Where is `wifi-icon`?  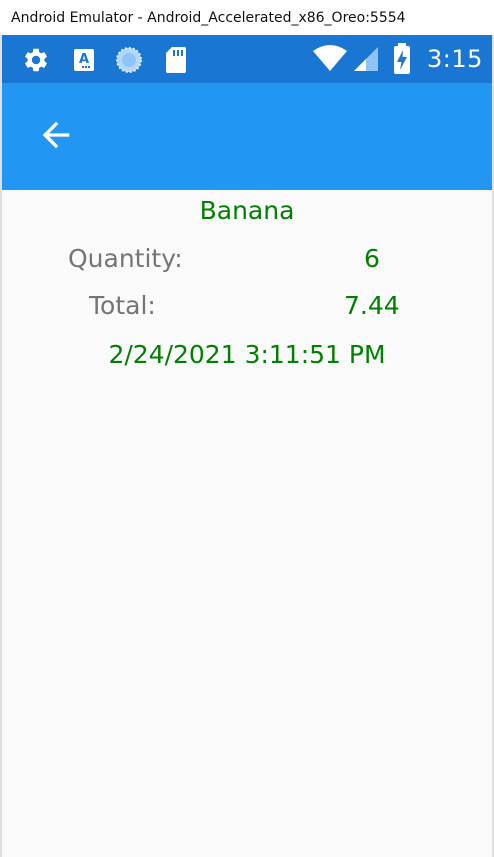
wifi-icon is located at coordinates (330, 58).